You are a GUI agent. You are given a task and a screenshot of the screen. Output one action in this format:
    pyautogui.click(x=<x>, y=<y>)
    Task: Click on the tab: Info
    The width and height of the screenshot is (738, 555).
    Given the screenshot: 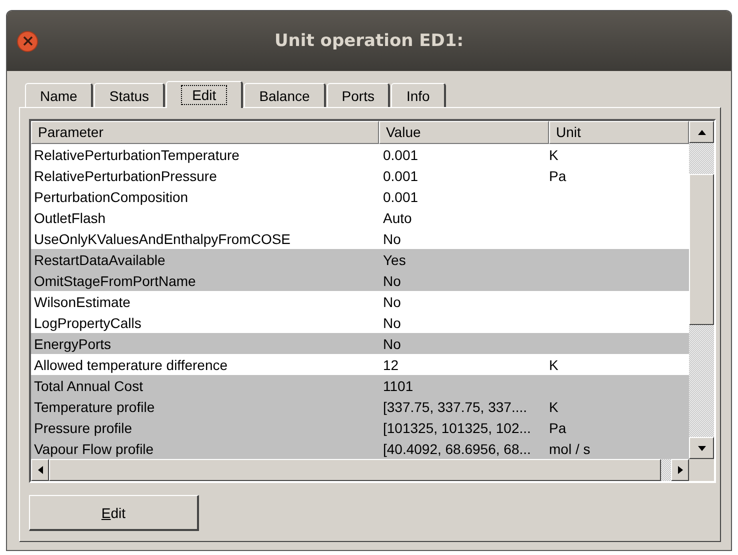 What is the action you would take?
    pyautogui.click(x=418, y=95)
    